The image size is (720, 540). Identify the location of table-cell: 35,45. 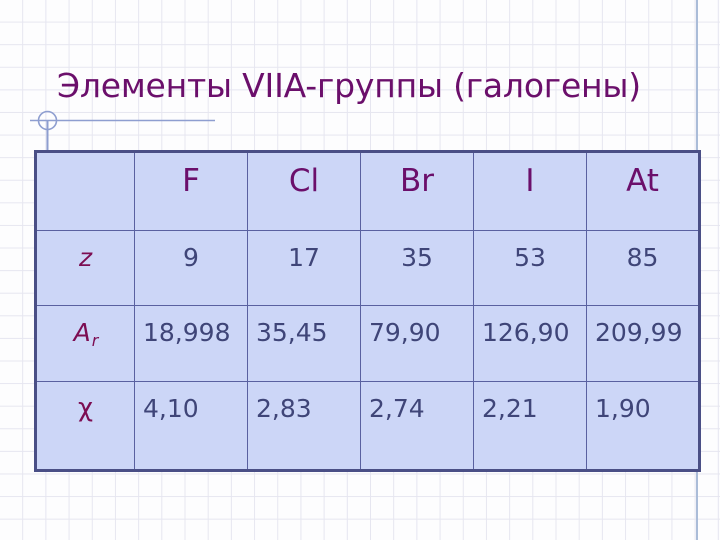
(304, 343).